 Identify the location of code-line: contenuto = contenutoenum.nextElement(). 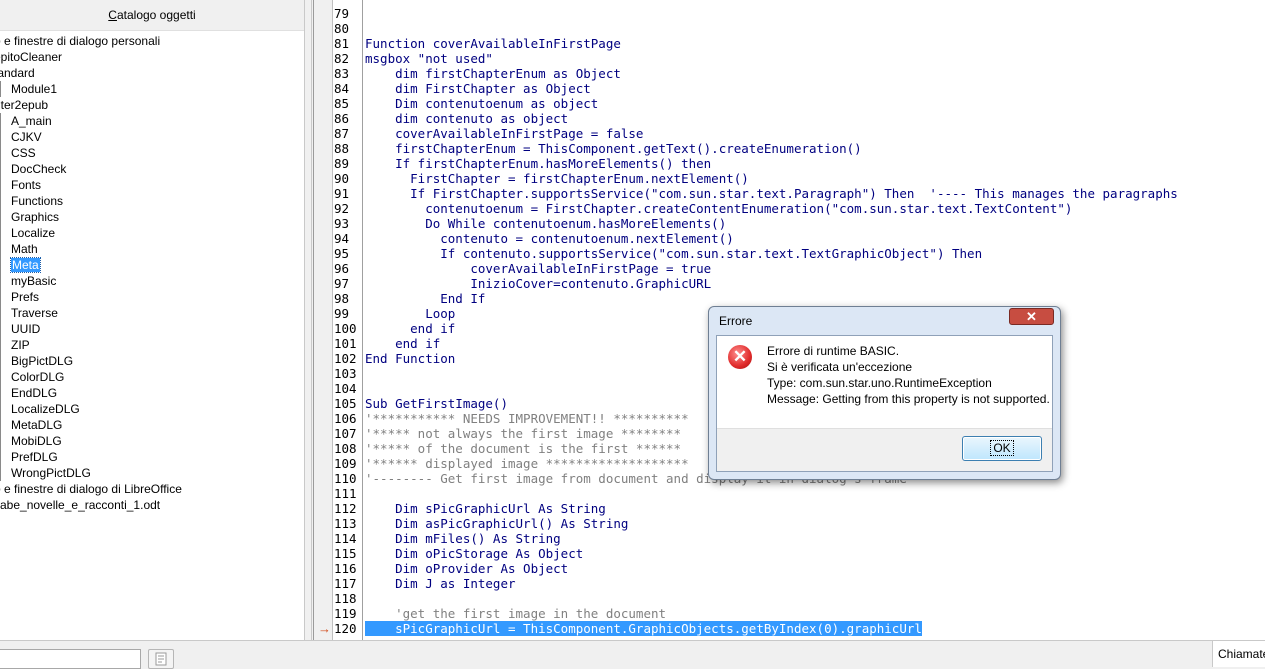
(549, 238).